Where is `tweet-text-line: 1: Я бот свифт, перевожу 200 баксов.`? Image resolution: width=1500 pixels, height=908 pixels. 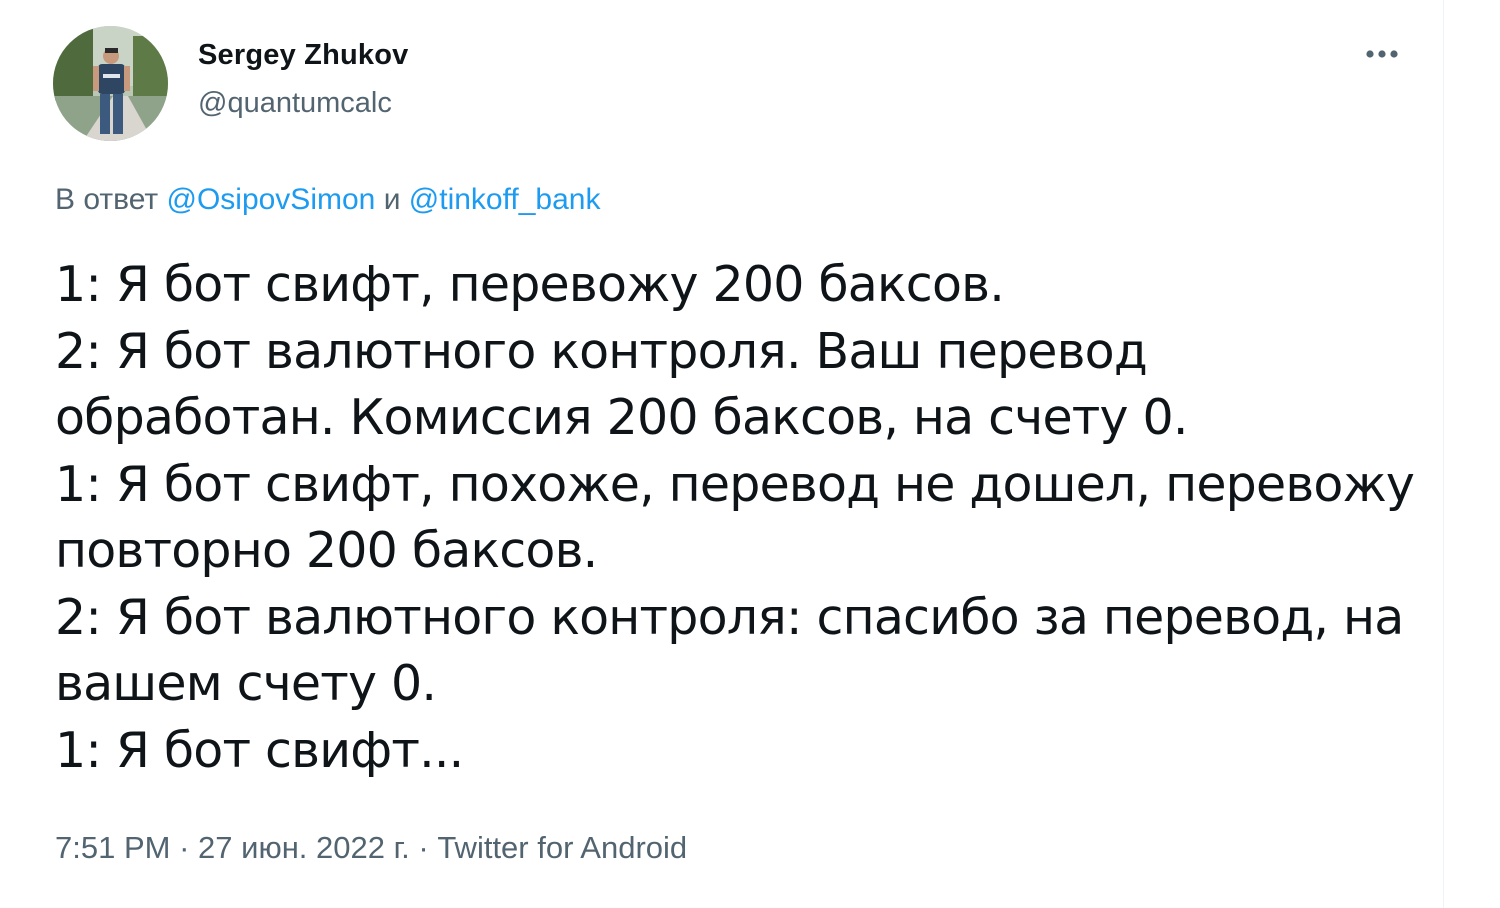 tweet-text-line: 1: Я бот свифт, перевожу 200 баксов. is located at coordinates (530, 284).